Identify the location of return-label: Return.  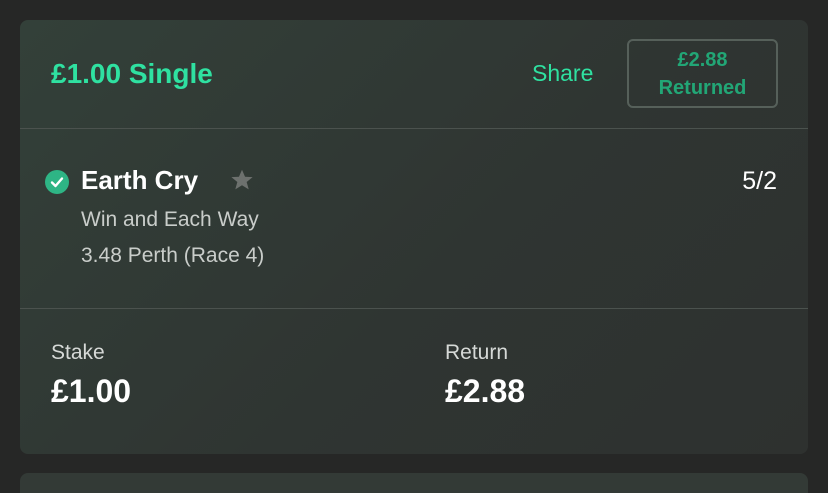
(477, 352).